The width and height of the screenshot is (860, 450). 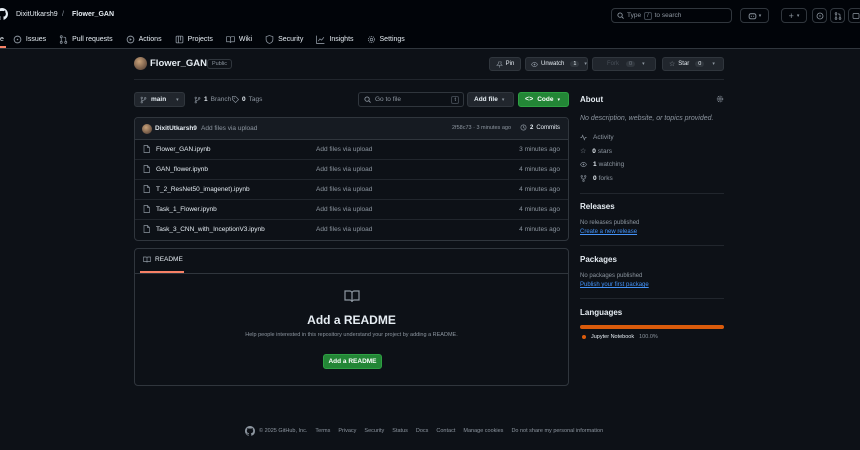 I want to click on tag-icon, so click(x=235, y=99).